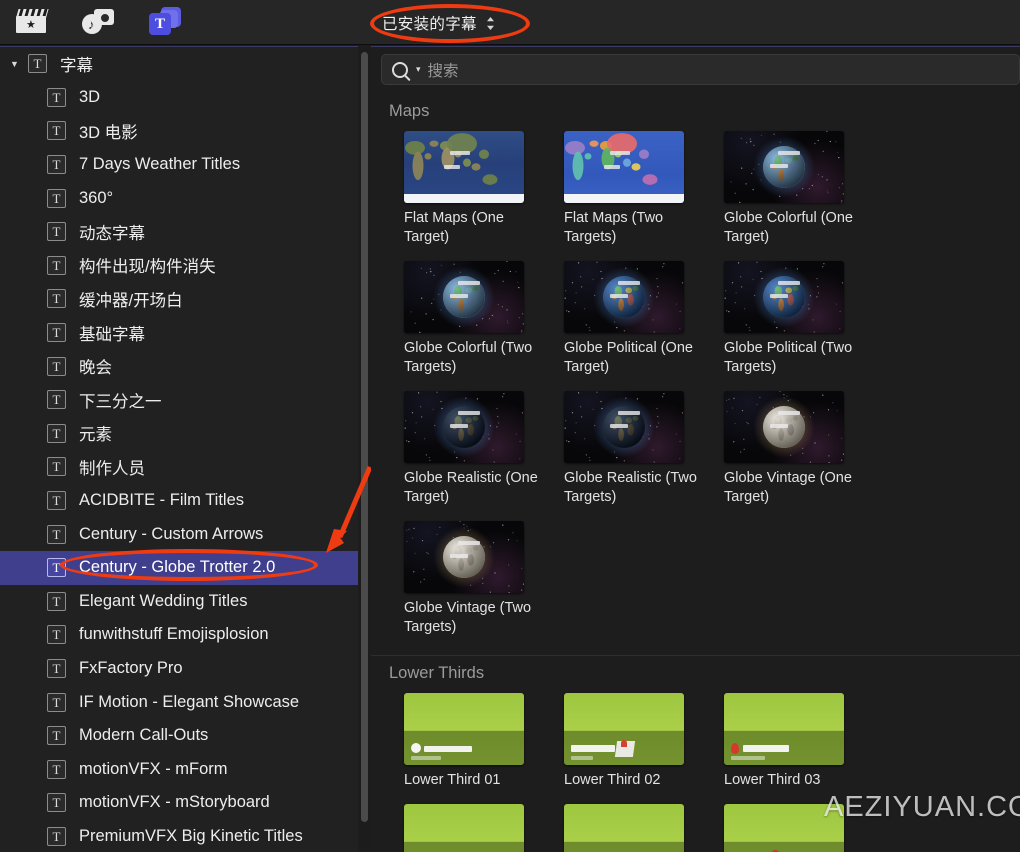  I want to click on title-preset-item: Globe Colorful (One Target), so click(804, 189).